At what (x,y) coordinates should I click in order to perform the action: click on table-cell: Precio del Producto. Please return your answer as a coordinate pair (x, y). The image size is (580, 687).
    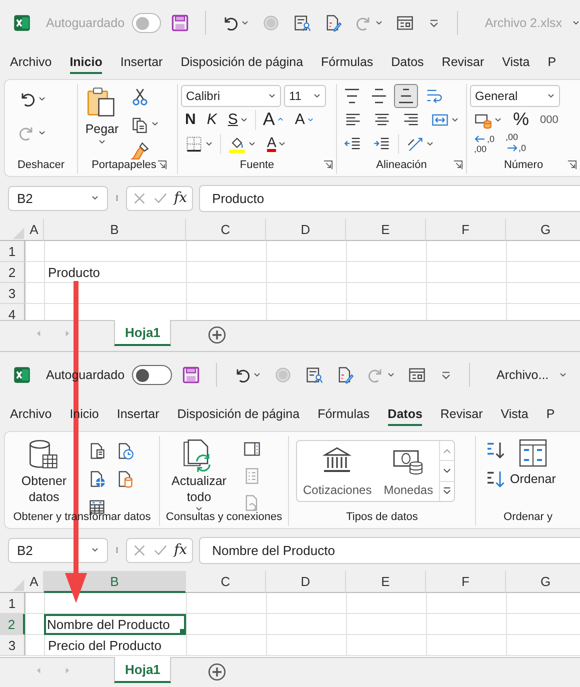
    Looking at the image, I should click on (115, 645).